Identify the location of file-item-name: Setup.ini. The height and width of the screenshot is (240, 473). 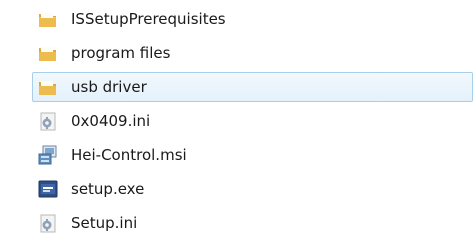
(104, 223).